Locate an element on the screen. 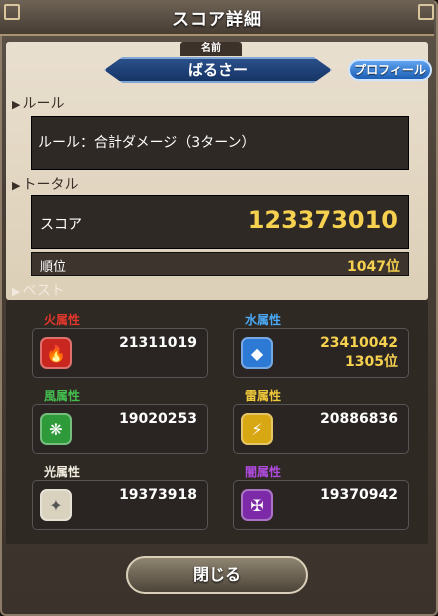 The width and height of the screenshot is (438, 616). score-label: スコア is located at coordinates (61, 225).